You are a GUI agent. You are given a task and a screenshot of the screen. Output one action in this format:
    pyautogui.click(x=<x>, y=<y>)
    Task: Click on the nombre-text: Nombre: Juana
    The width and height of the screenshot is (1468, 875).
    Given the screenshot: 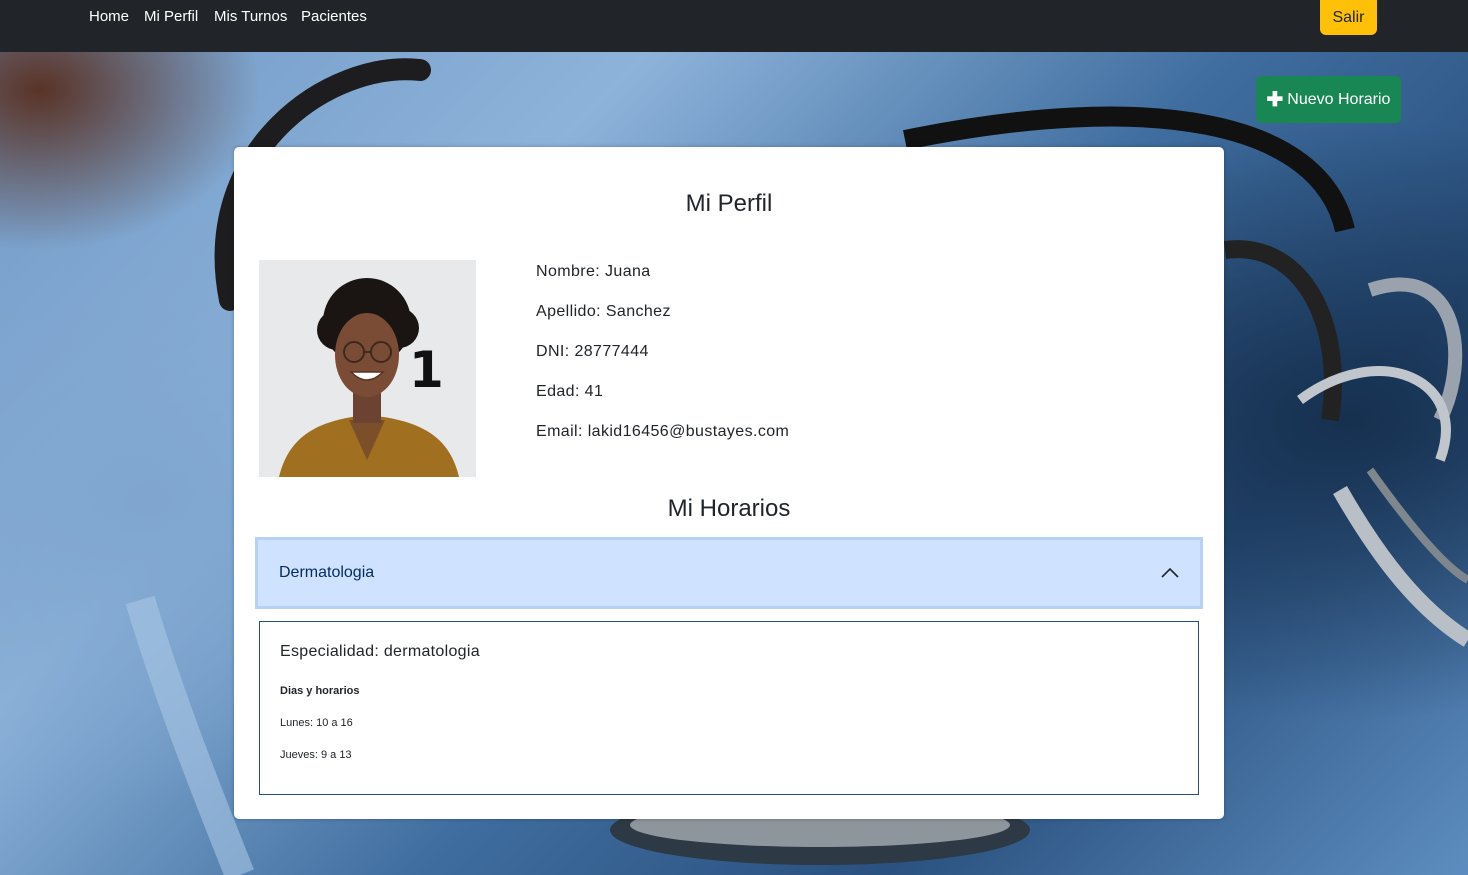 What is the action you would take?
    pyautogui.click(x=593, y=271)
    